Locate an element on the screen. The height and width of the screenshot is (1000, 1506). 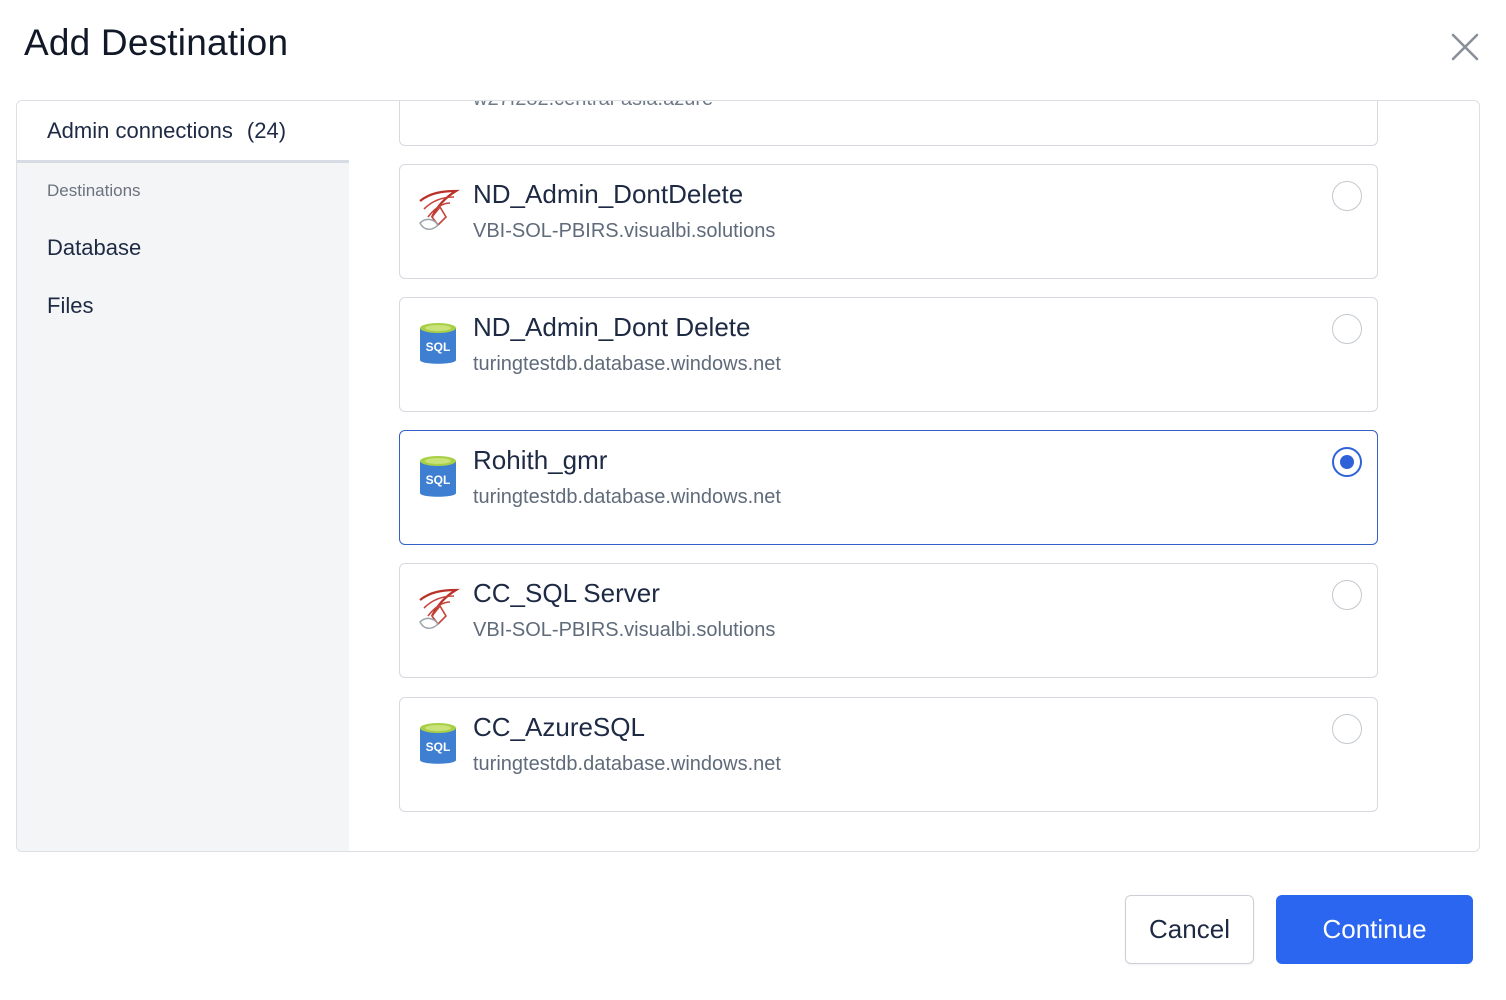
connection-name: ND_Admin_Dont Delete is located at coordinates (612, 327).